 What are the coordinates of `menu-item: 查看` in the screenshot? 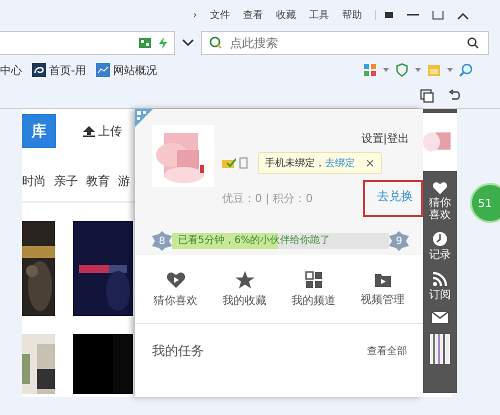 It's located at (253, 15).